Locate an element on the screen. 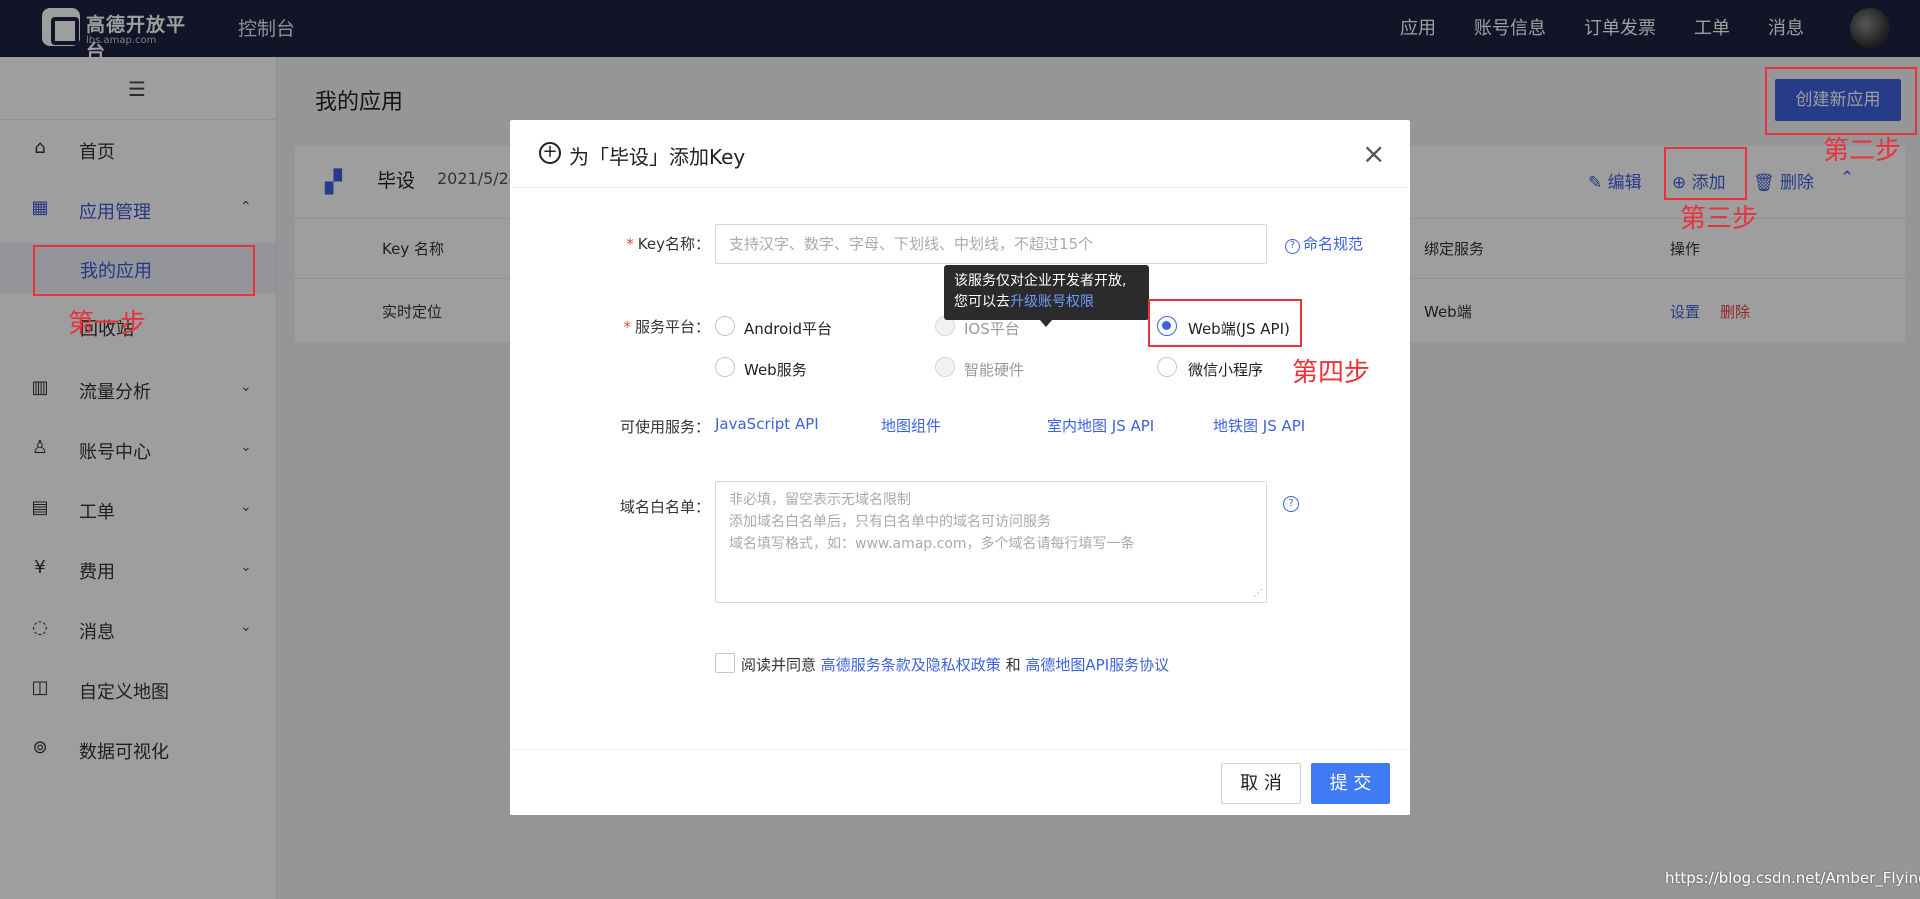 Image resolution: width=1920 pixels, height=899 pixels. platform-label: * 服务平台： is located at coordinates (666, 327).